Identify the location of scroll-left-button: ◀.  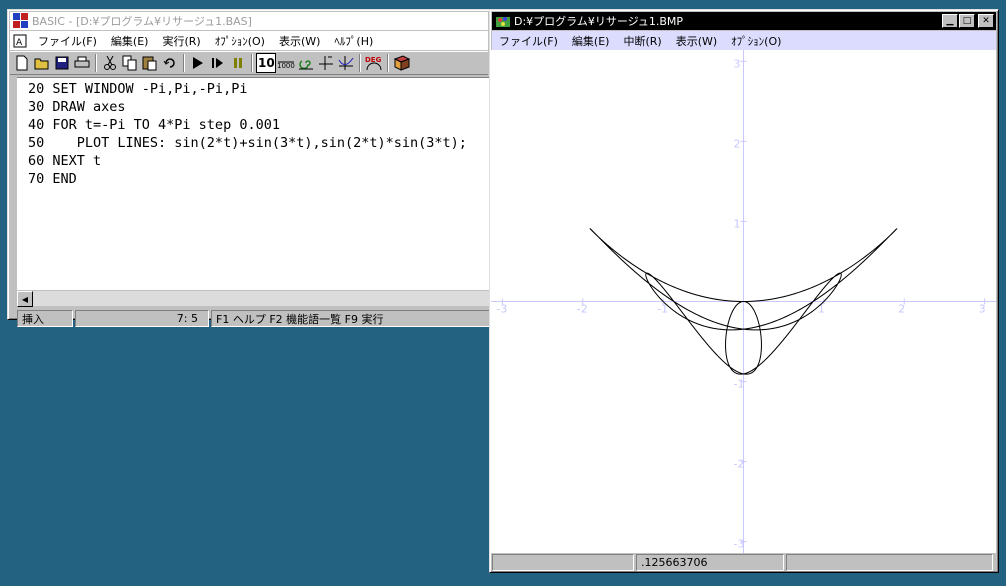
(25, 299).